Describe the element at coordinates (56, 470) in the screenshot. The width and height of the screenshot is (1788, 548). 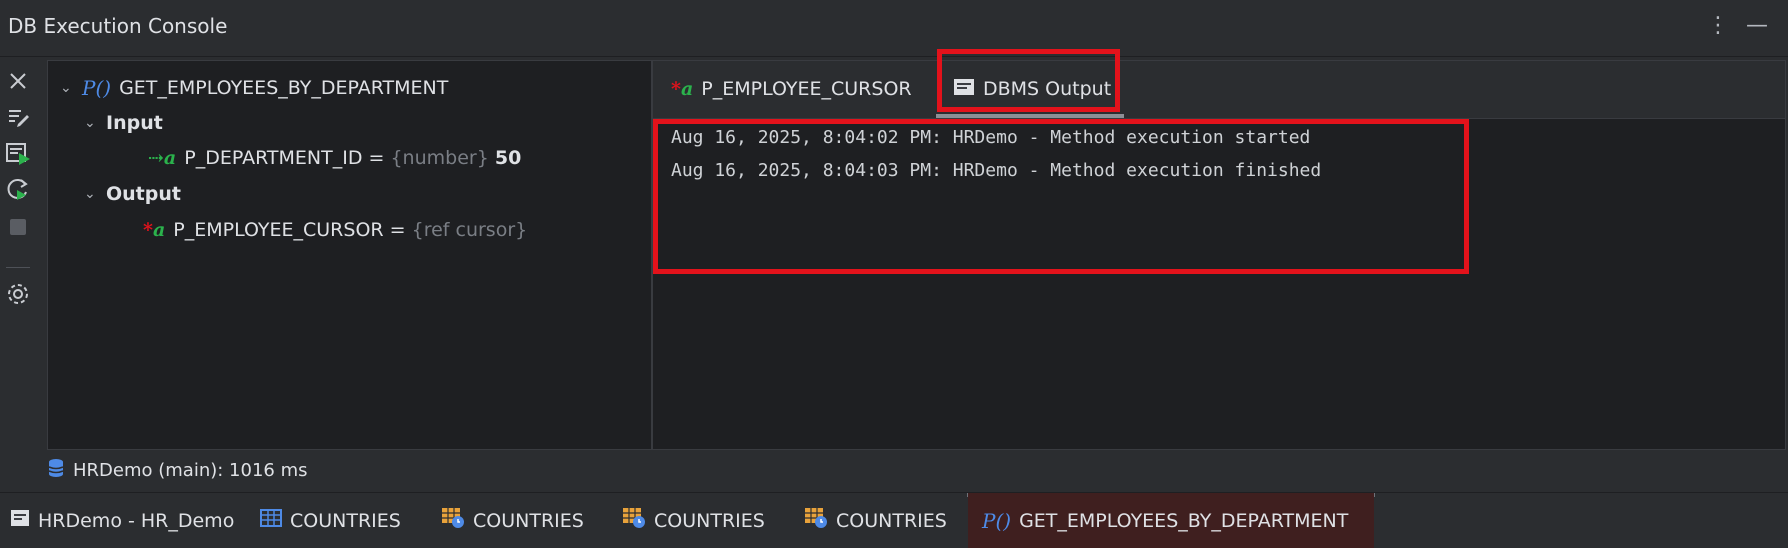
I see `database-icon` at that location.